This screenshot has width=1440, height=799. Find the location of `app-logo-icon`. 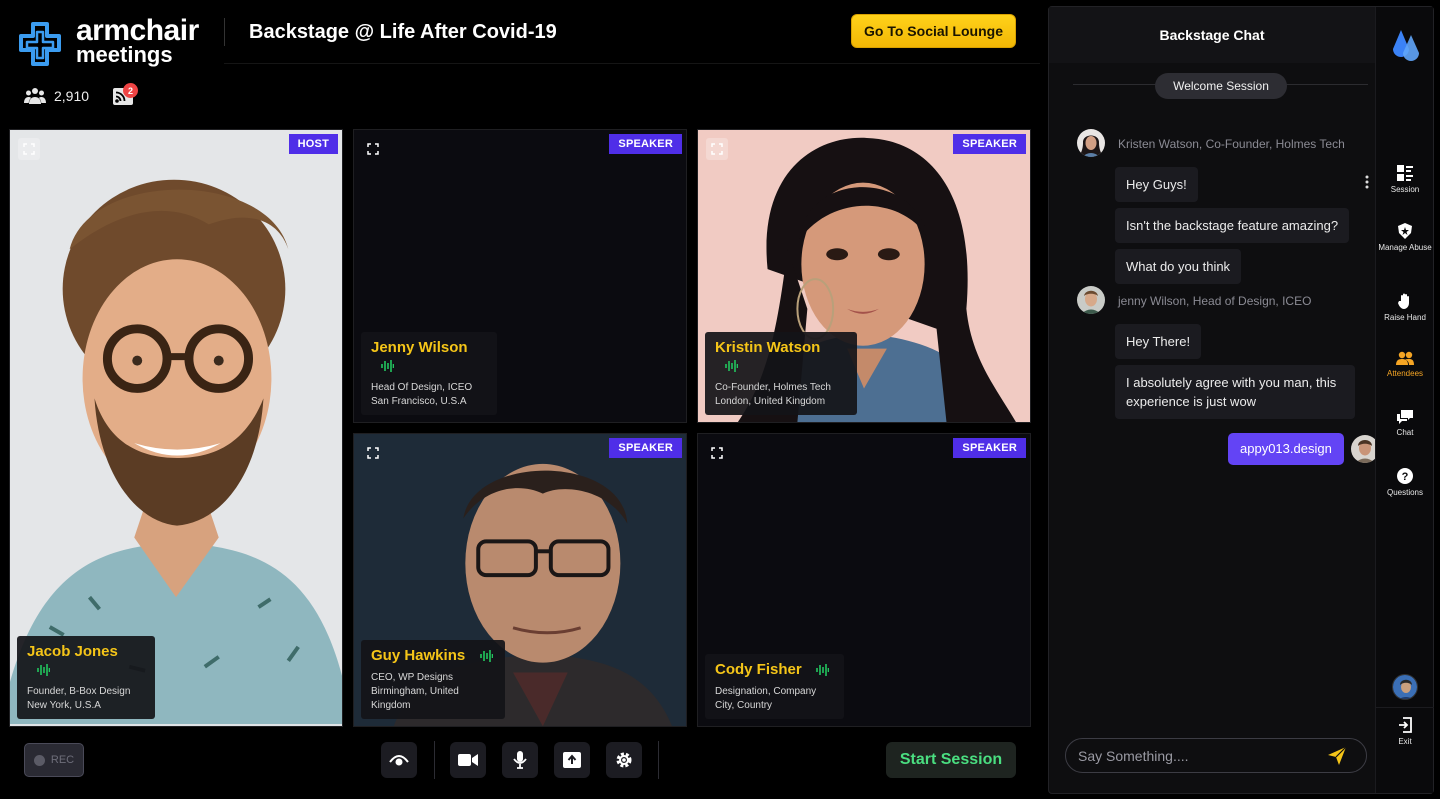

app-logo-icon is located at coordinates (1406, 44).